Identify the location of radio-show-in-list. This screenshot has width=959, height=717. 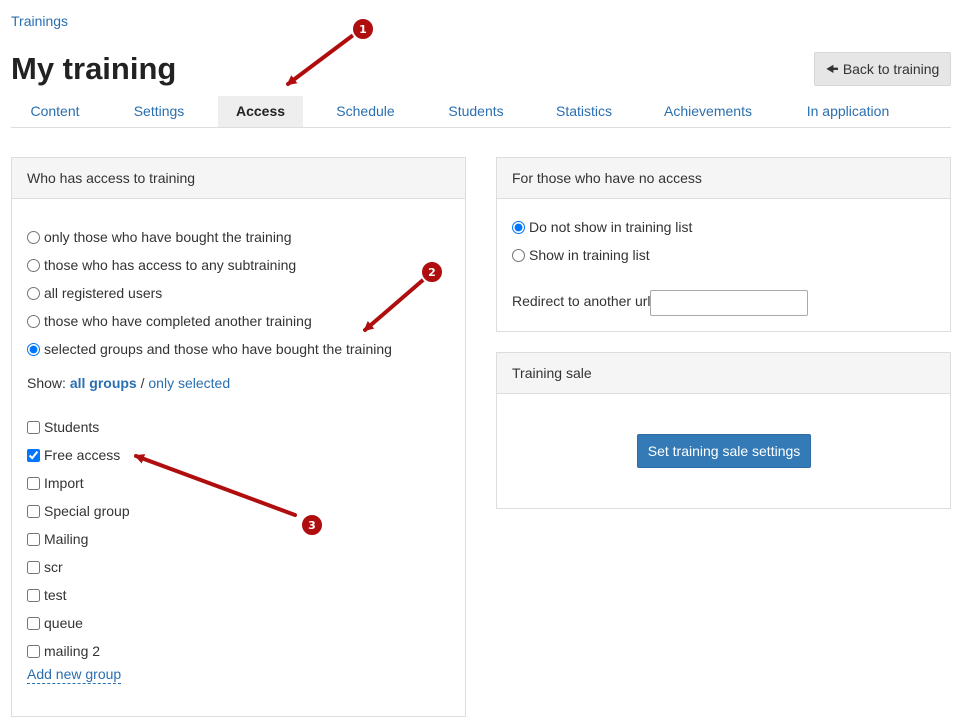
(518, 255).